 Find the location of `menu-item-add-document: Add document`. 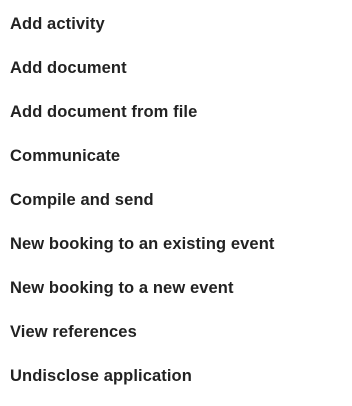

menu-item-add-document: Add document is located at coordinates (176, 68).